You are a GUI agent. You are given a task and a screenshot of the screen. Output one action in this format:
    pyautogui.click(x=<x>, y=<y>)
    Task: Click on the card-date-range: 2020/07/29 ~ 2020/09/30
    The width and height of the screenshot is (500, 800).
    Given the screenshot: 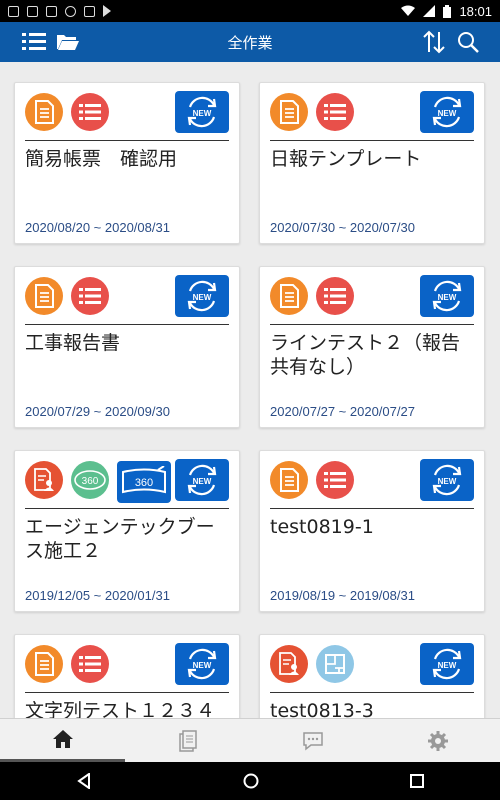 What is the action you would take?
    pyautogui.click(x=97, y=411)
    